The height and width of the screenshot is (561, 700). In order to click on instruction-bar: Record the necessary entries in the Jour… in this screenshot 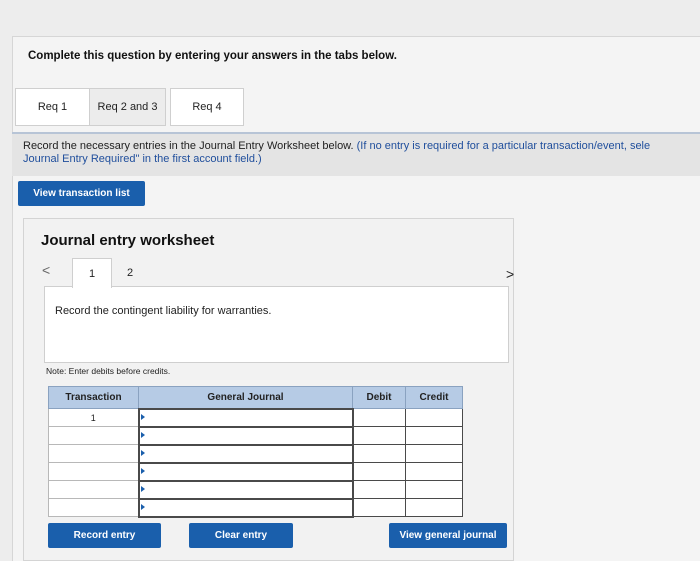, I will do `click(356, 154)`.